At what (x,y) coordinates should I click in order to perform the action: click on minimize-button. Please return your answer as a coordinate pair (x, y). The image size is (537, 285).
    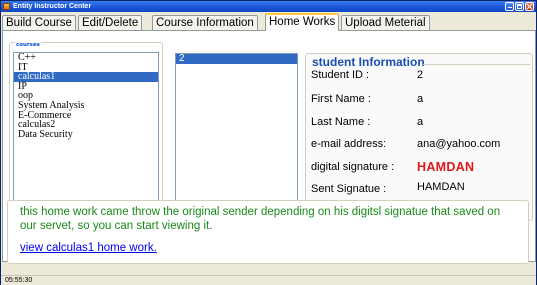
    Looking at the image, I should click on (509, 6).